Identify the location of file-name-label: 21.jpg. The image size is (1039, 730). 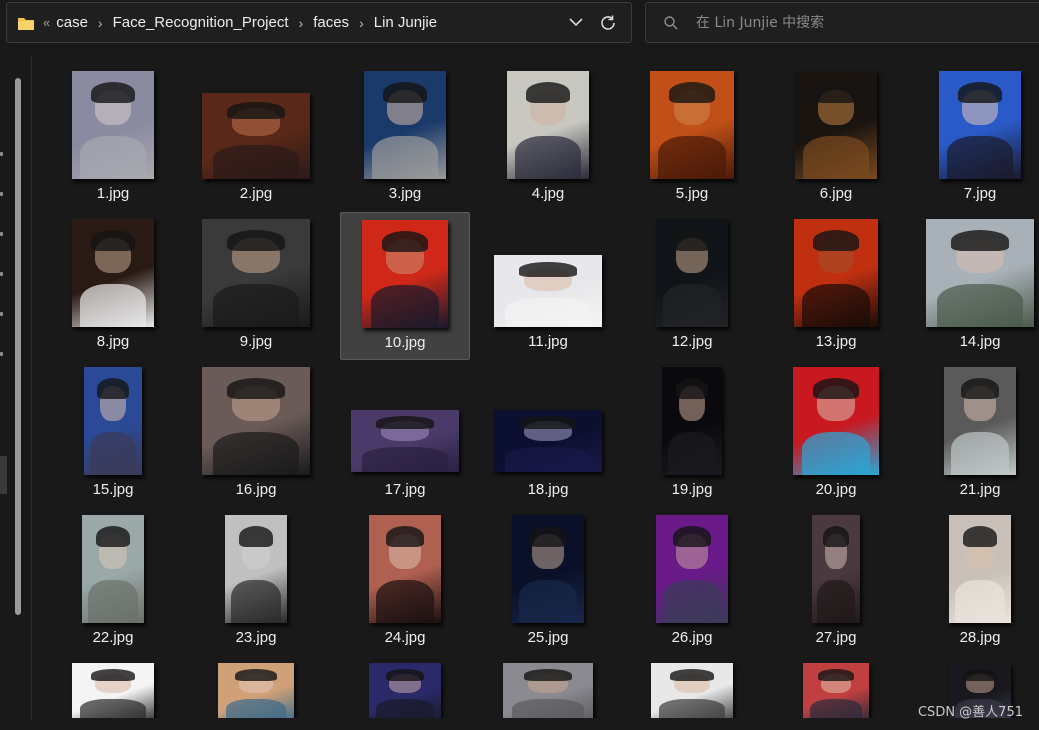
(980, 489).